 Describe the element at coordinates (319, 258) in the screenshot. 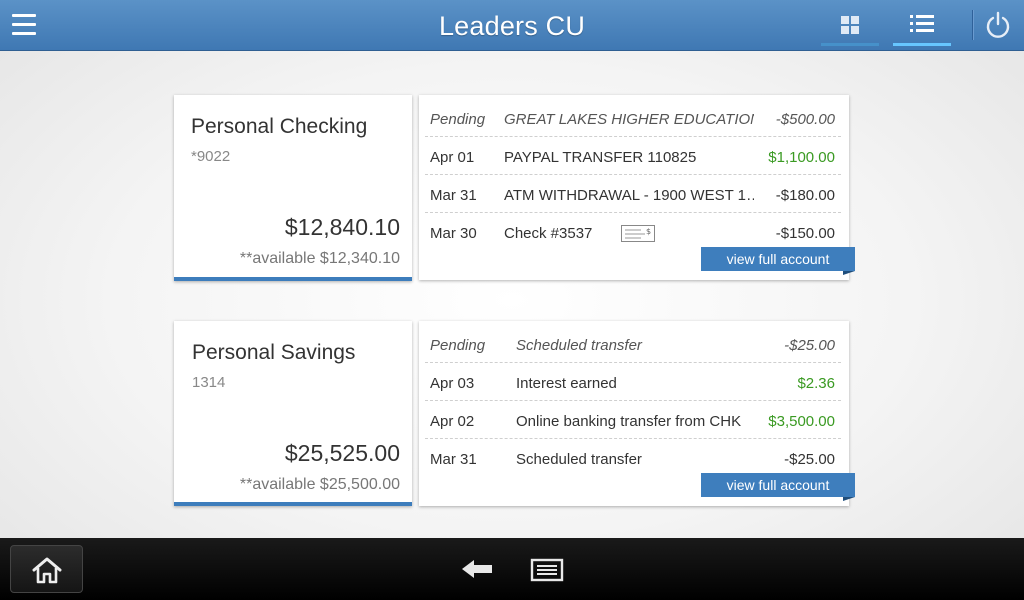

I see `account-available-balance: **available $12,340.10` at that location.